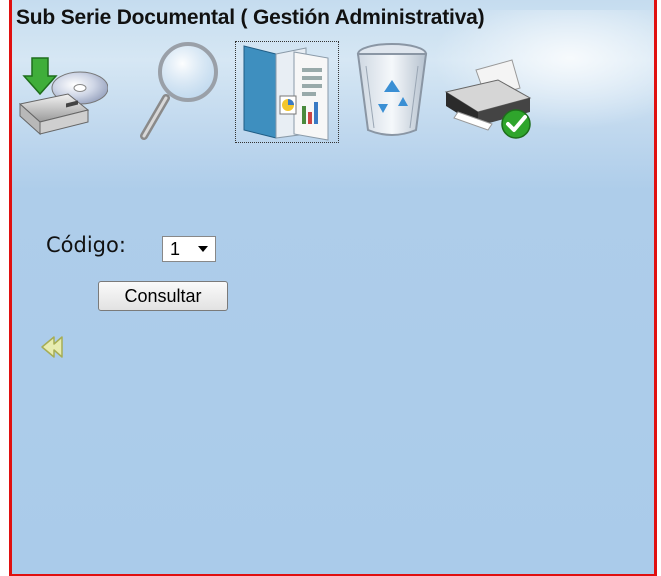 This screenshot has width=661, height=576. Describe the element at coordinates (203, 249) in the screenshot. I see `chevron-down-icon` at that location.